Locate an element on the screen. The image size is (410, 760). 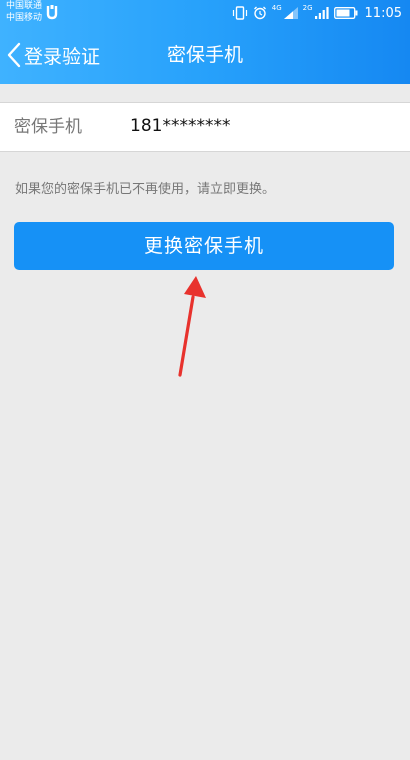
carrier-2-label: 中国移动 is located at coordinates (24, 18).